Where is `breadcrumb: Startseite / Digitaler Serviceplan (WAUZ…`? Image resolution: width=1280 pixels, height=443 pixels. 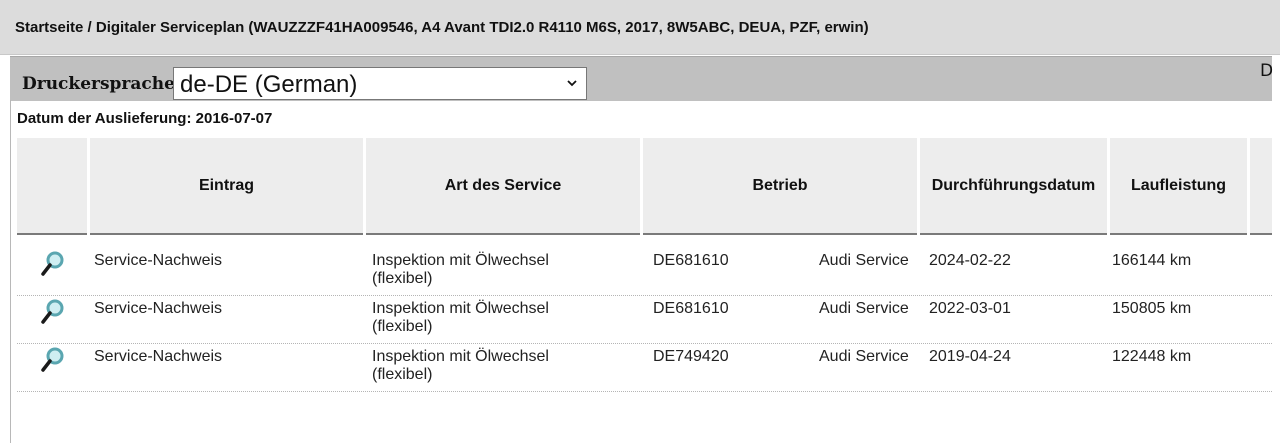 breadcrumb: Startseite / Digitaler Serviceplan (WAUZ… is located at coordinates (442, 27).